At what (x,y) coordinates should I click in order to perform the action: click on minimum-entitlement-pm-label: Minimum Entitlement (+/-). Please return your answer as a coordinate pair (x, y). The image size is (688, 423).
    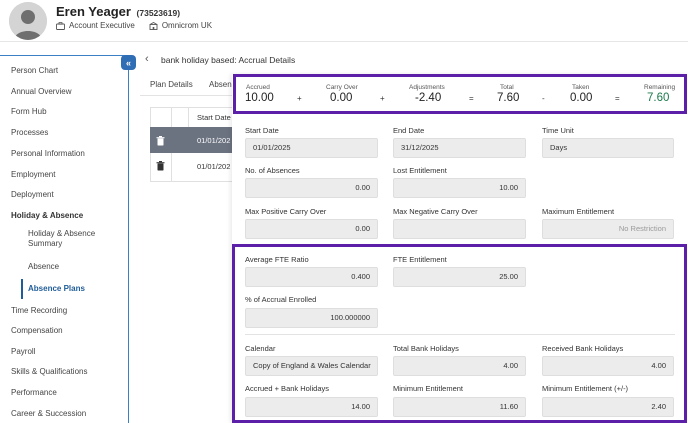
    Looking at the image, I should click on (585, 388).